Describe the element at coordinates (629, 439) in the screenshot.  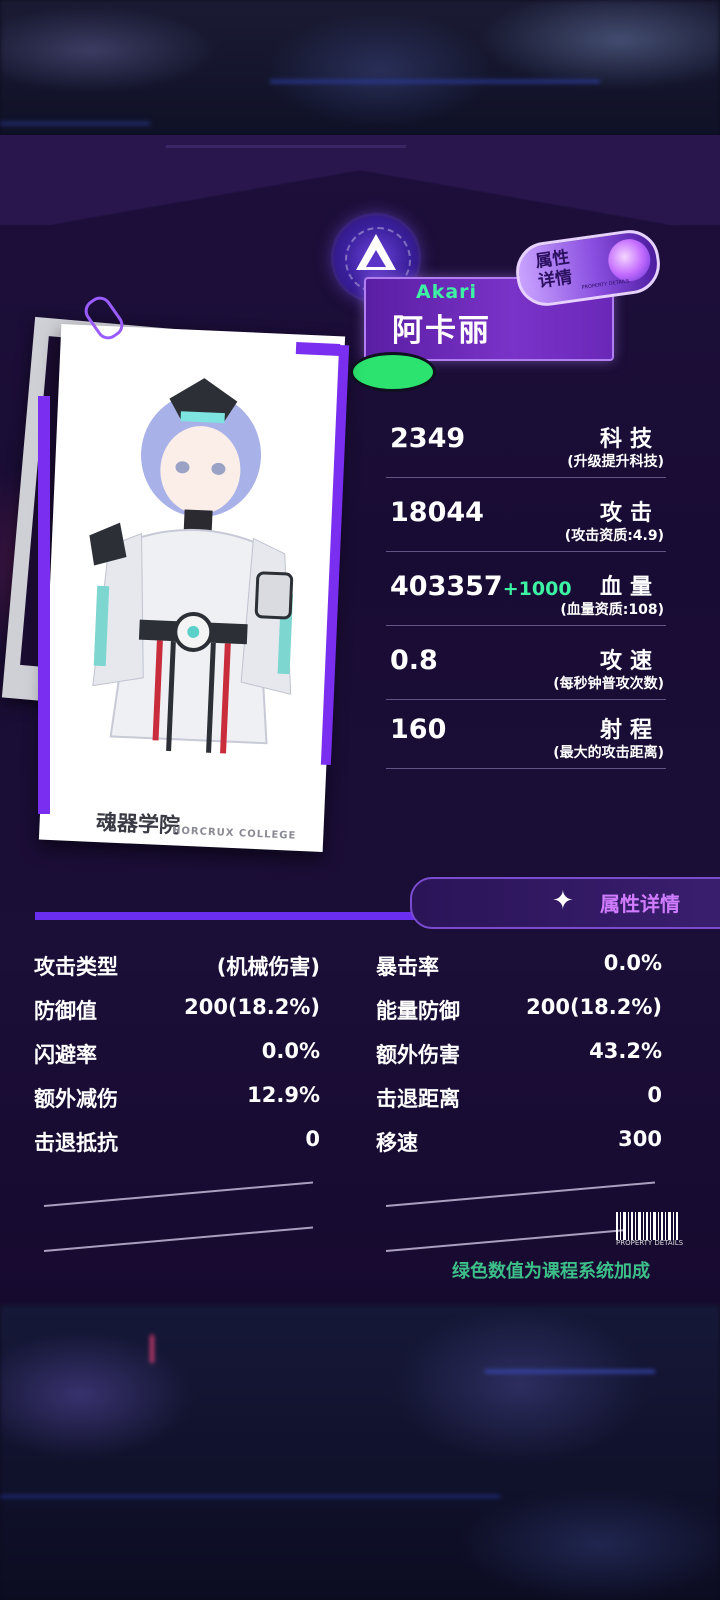
I see `stat-name: 科技` at that location.